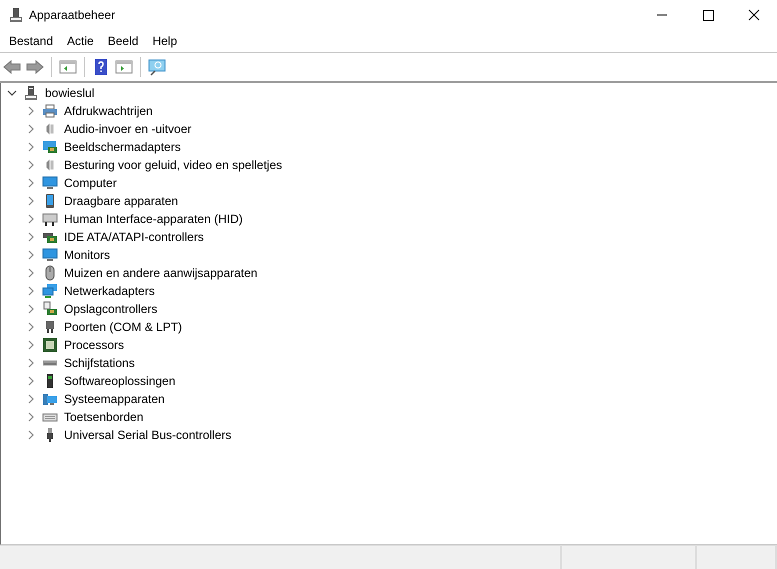  Describe the element at coordinates (104, 417) in the screenshot. I see `tree-item: Toetsenborden` at that location.